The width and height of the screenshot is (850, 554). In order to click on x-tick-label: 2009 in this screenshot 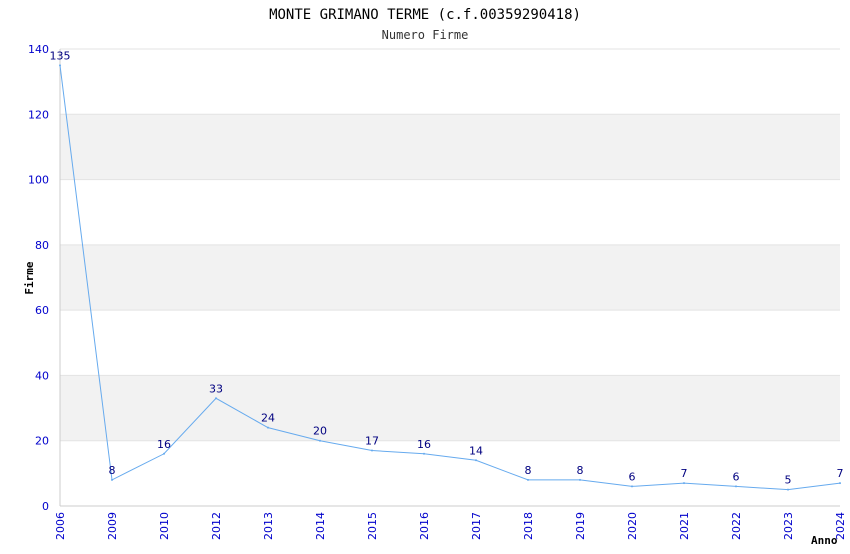, I will do `click(112, 526)`.